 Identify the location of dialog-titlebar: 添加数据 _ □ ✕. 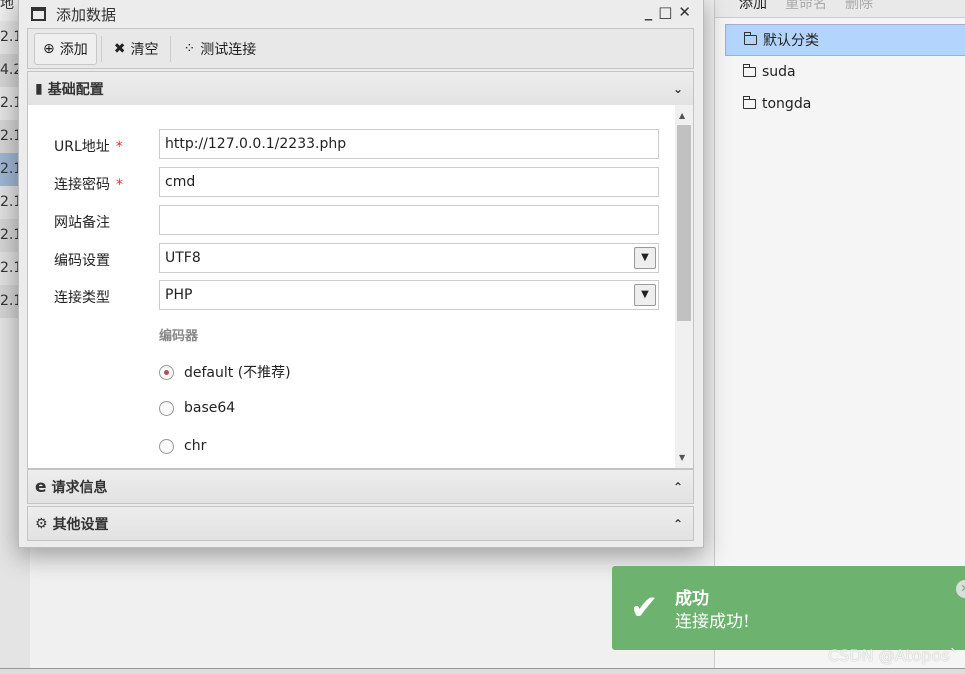
(361, 13).